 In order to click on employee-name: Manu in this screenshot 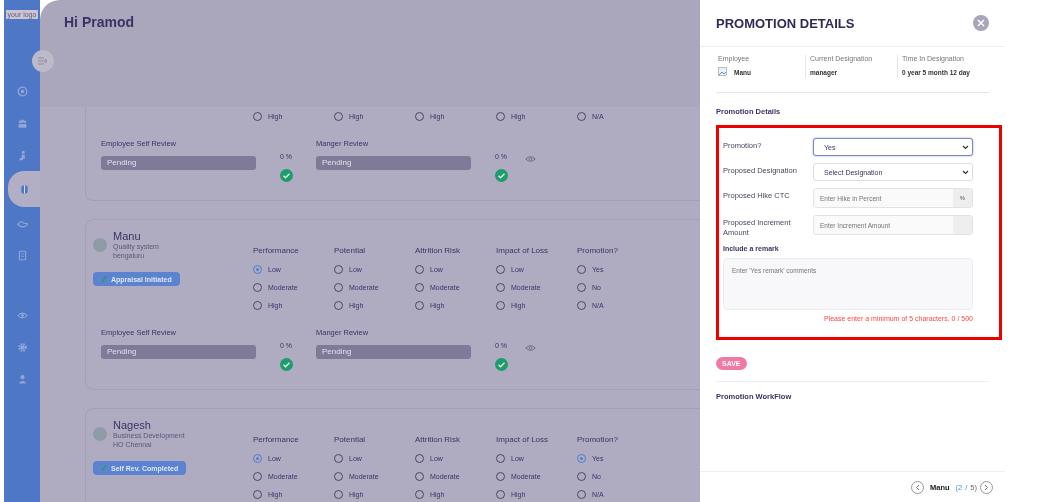, I will do `click(127, 236)`.